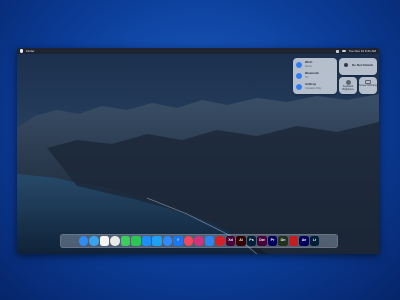 This screenshot has height=300, width=400. Describe the element at coordinates (308, 66) in the screenshot. I see `wifi-subtitle: Home` at that location.